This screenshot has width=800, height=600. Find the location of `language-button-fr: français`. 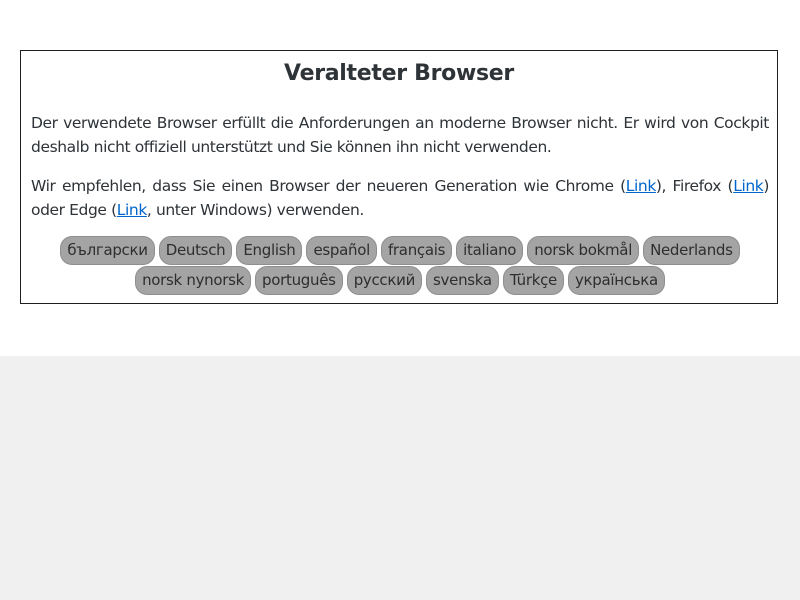

language-button-fr: français is located at coordinates (416, 250).